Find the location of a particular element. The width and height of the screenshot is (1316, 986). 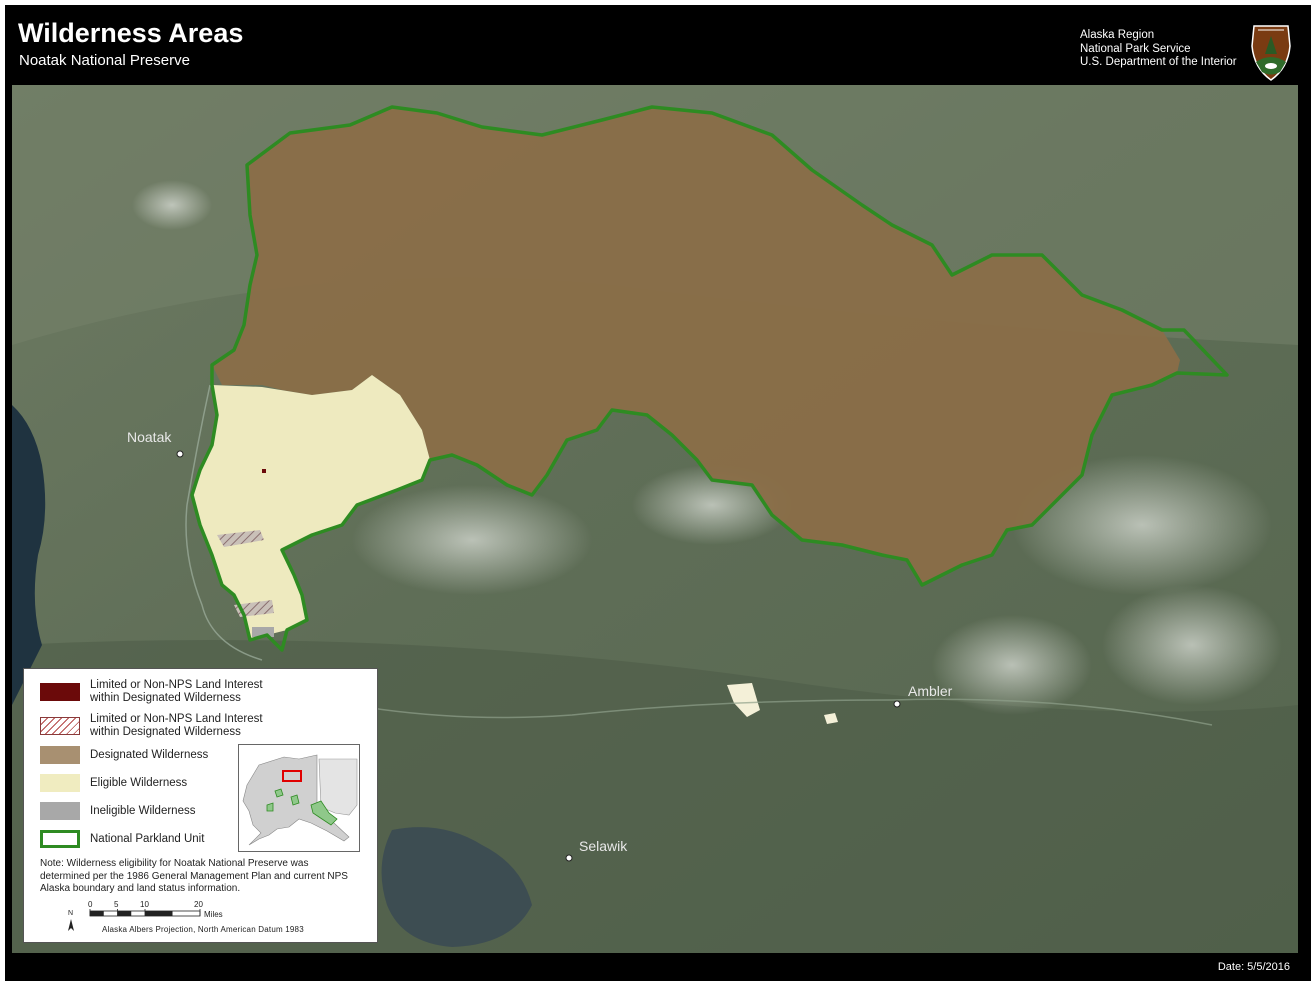

legend-label-designated: Designated Wilderness is located at coordinates (149, 754).